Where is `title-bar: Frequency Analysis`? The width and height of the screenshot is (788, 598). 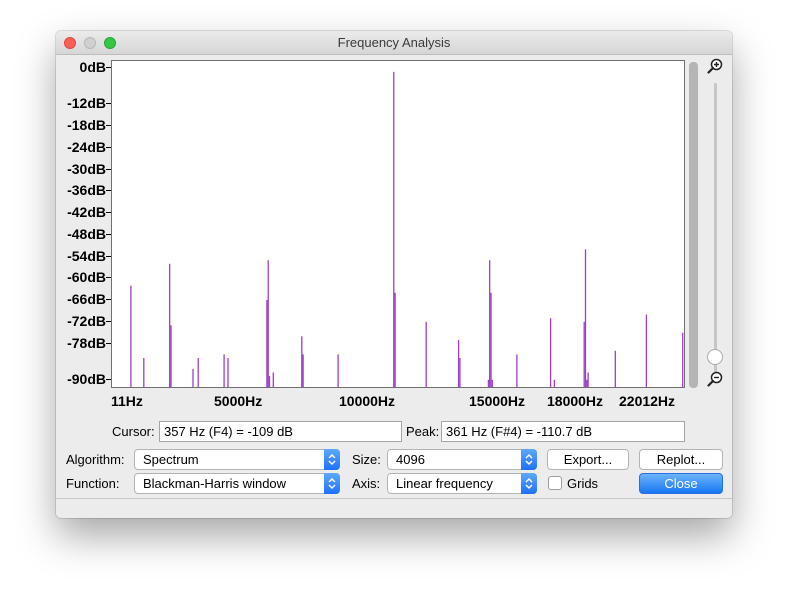 title-bar: Frequency Analysis is located at coordinates (394, 43).